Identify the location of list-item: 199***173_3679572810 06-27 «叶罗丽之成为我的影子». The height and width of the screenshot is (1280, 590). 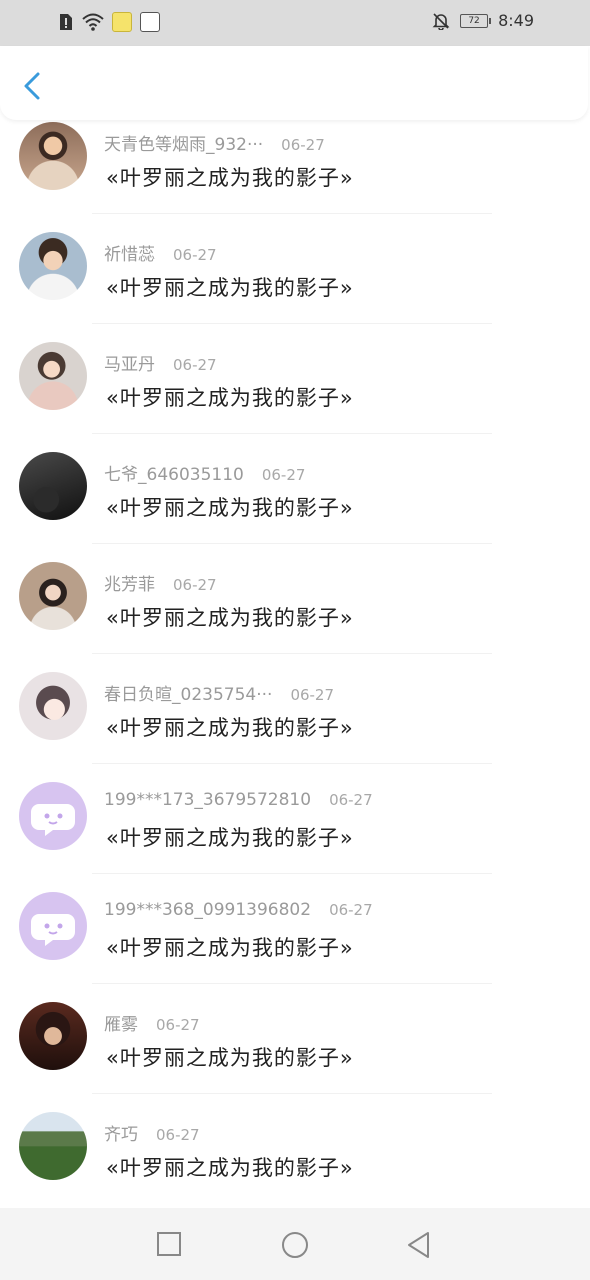
(295, 819).